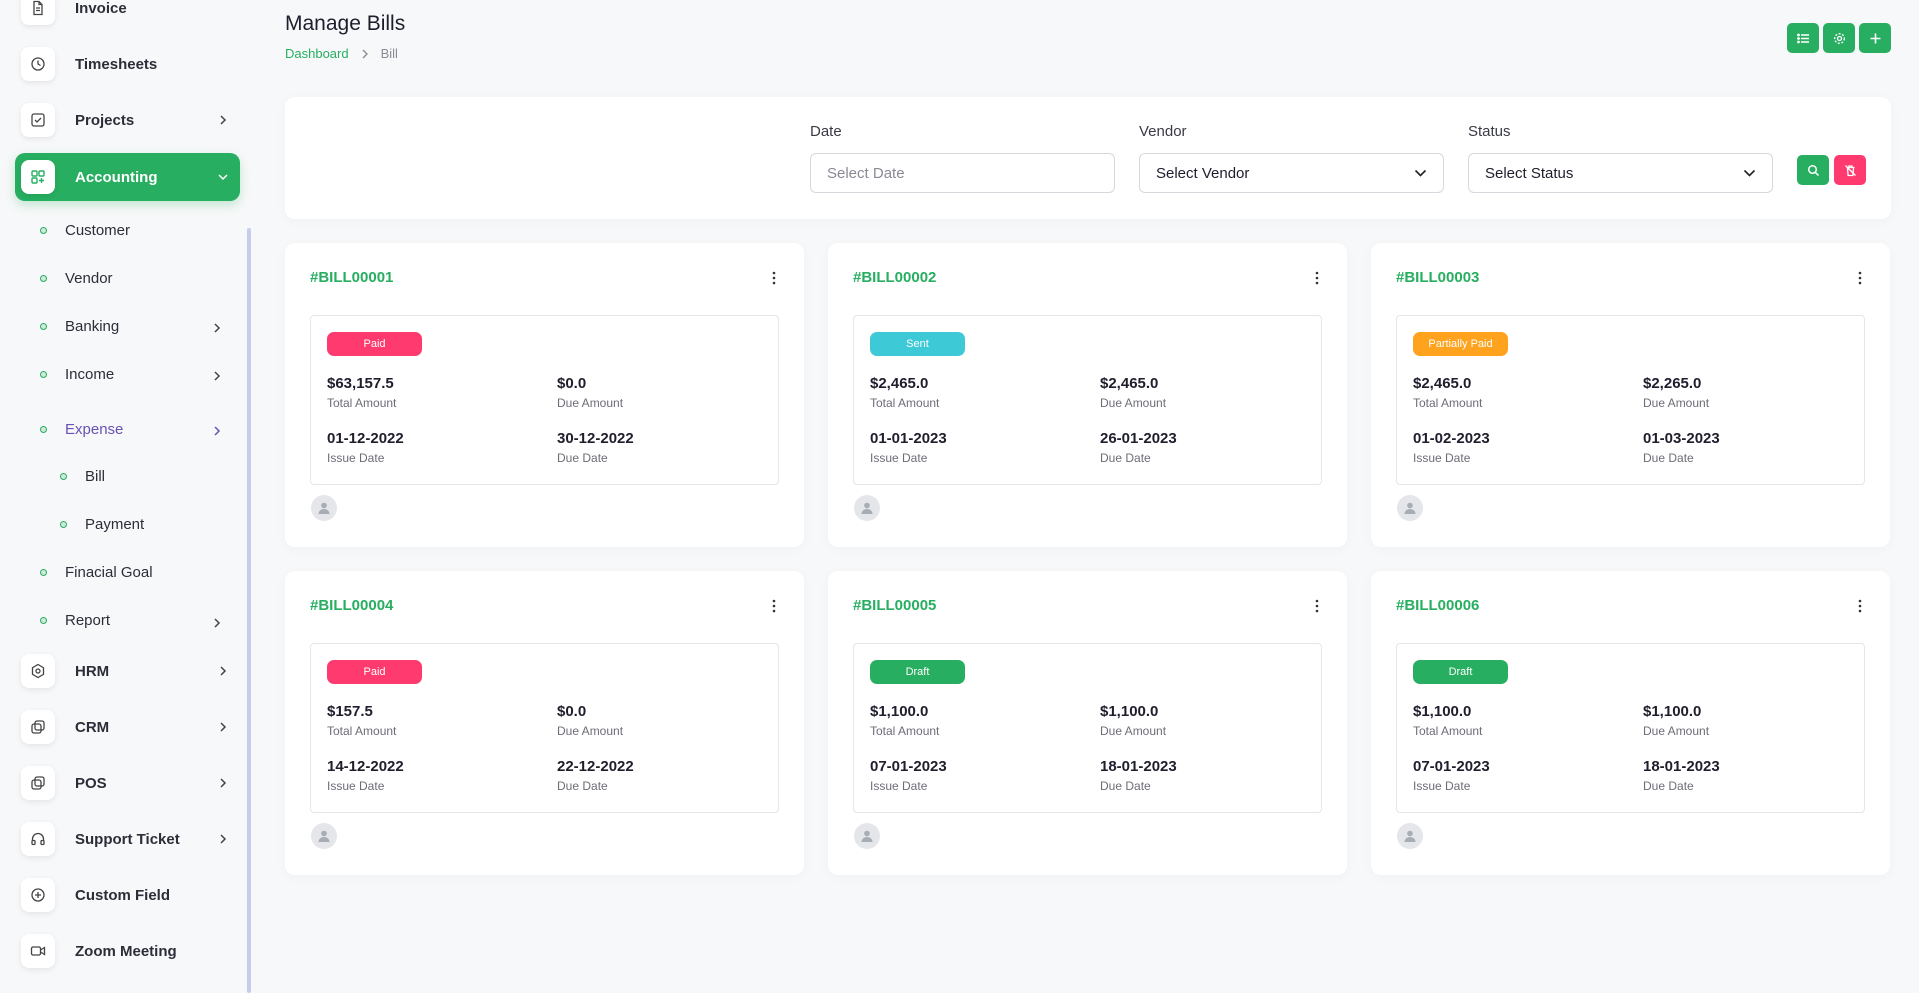 The width and height of the screenshot is (1919, 993). I want to click on sidebar-sub-vendor: Vendor, so click(76, 278).